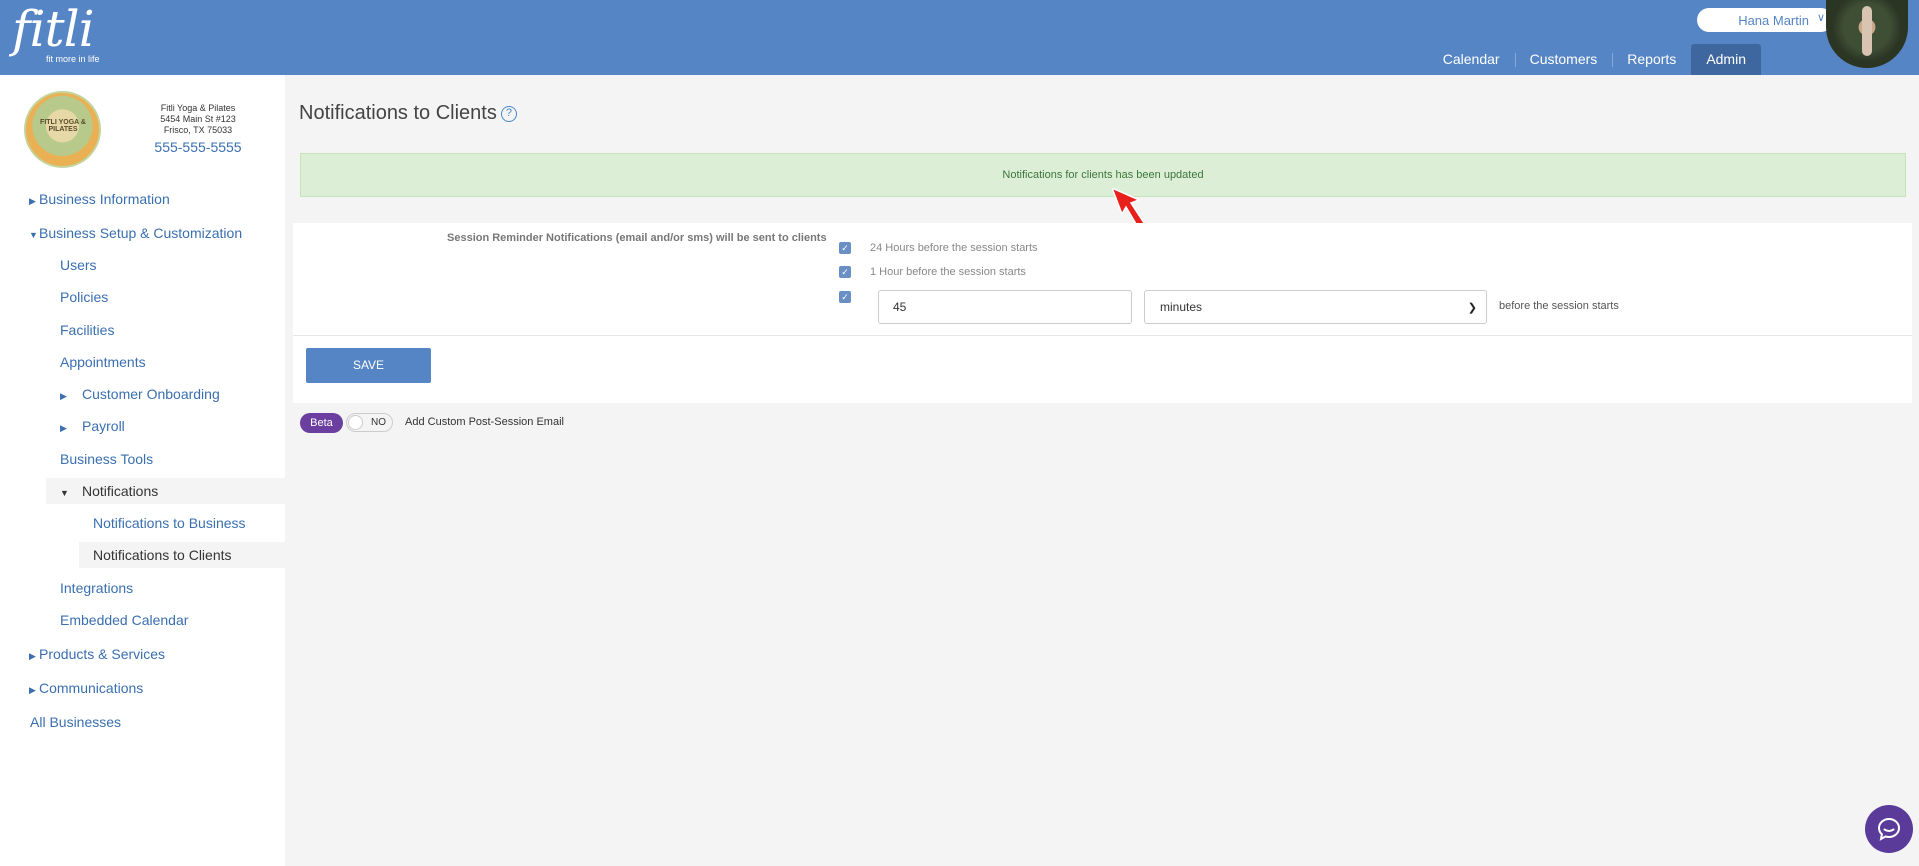 The height and width of the screenshot is (866, 1919). What do you see at coordinates (1726, 59) in the screenshot?
I see `nav-admin: Admin` at bounding box center [1726, 59].